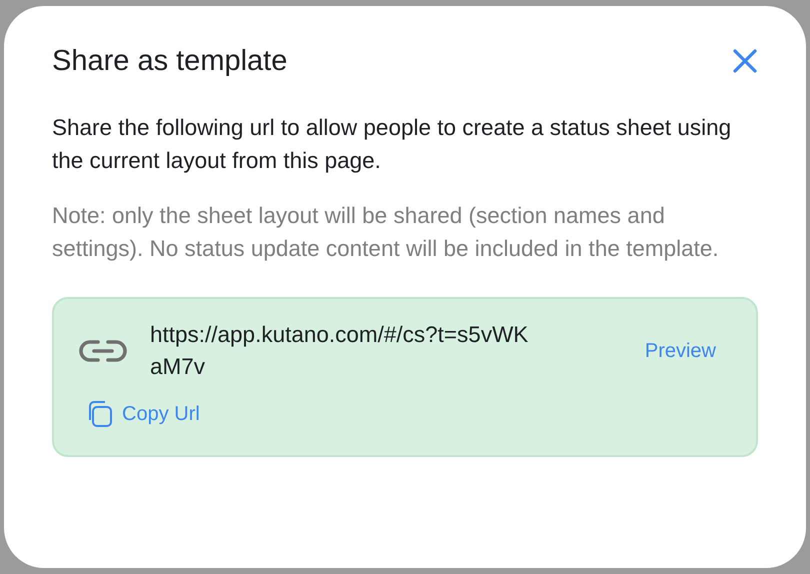 The image size is (810, 574). Describe the element at coordinates (170, 61) in the screenshot. I see `dialog-title: Share as template` at that location.